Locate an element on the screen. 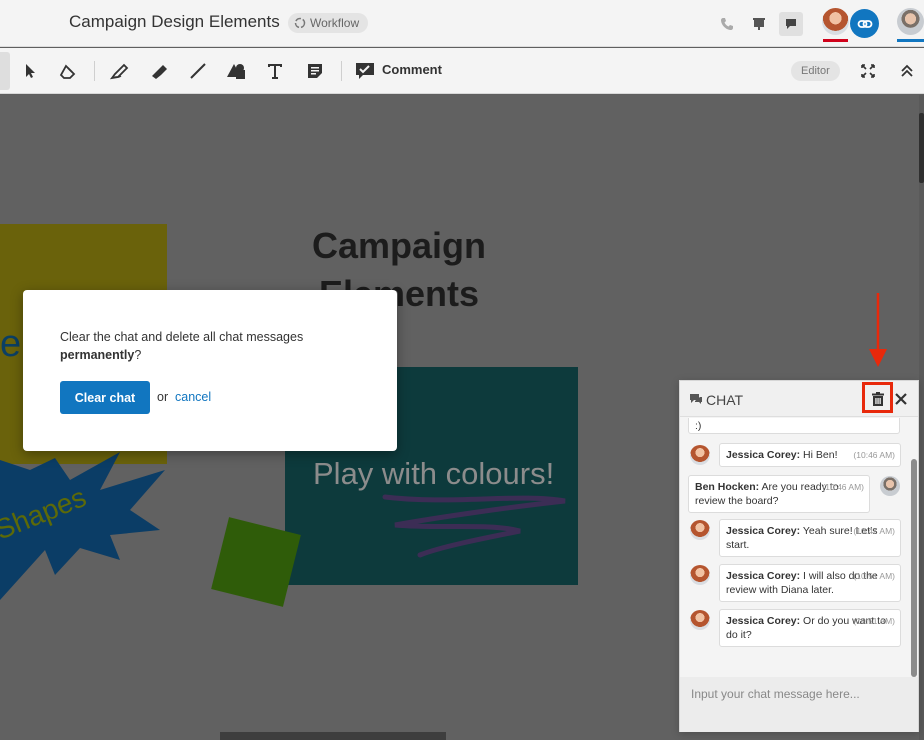 The height and width of the screenshot is (740, 924). comment-icon is located at coordinates (365, 71).